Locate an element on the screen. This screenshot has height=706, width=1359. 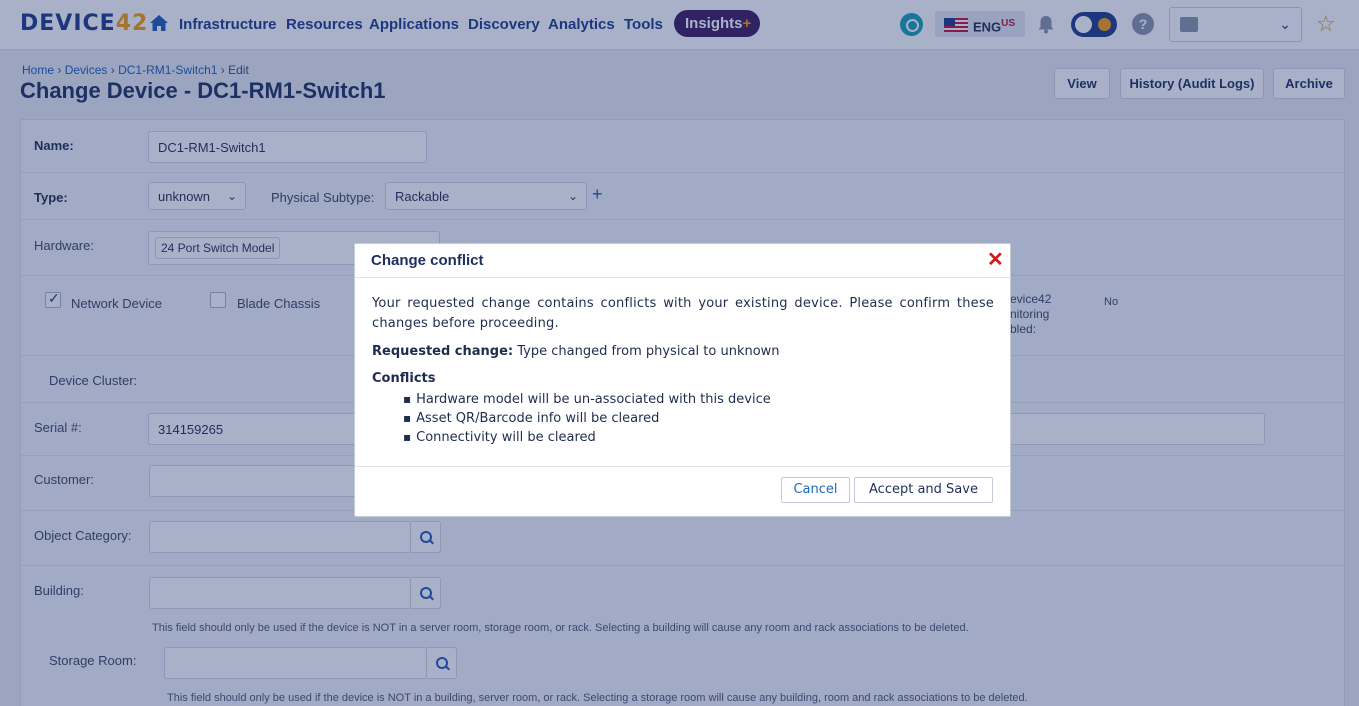
requested-change-value: Type changed from physical to unknown is located at coordinates (648, 351).